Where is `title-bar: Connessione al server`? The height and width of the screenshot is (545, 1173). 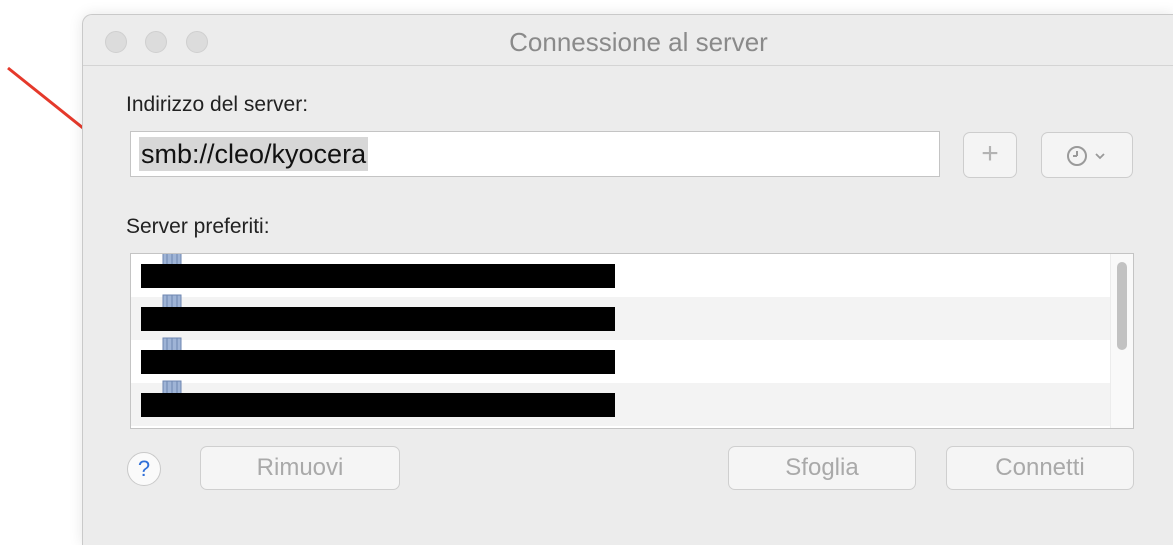
title-bar: Connessione al server is located at coordinates (628, 40).